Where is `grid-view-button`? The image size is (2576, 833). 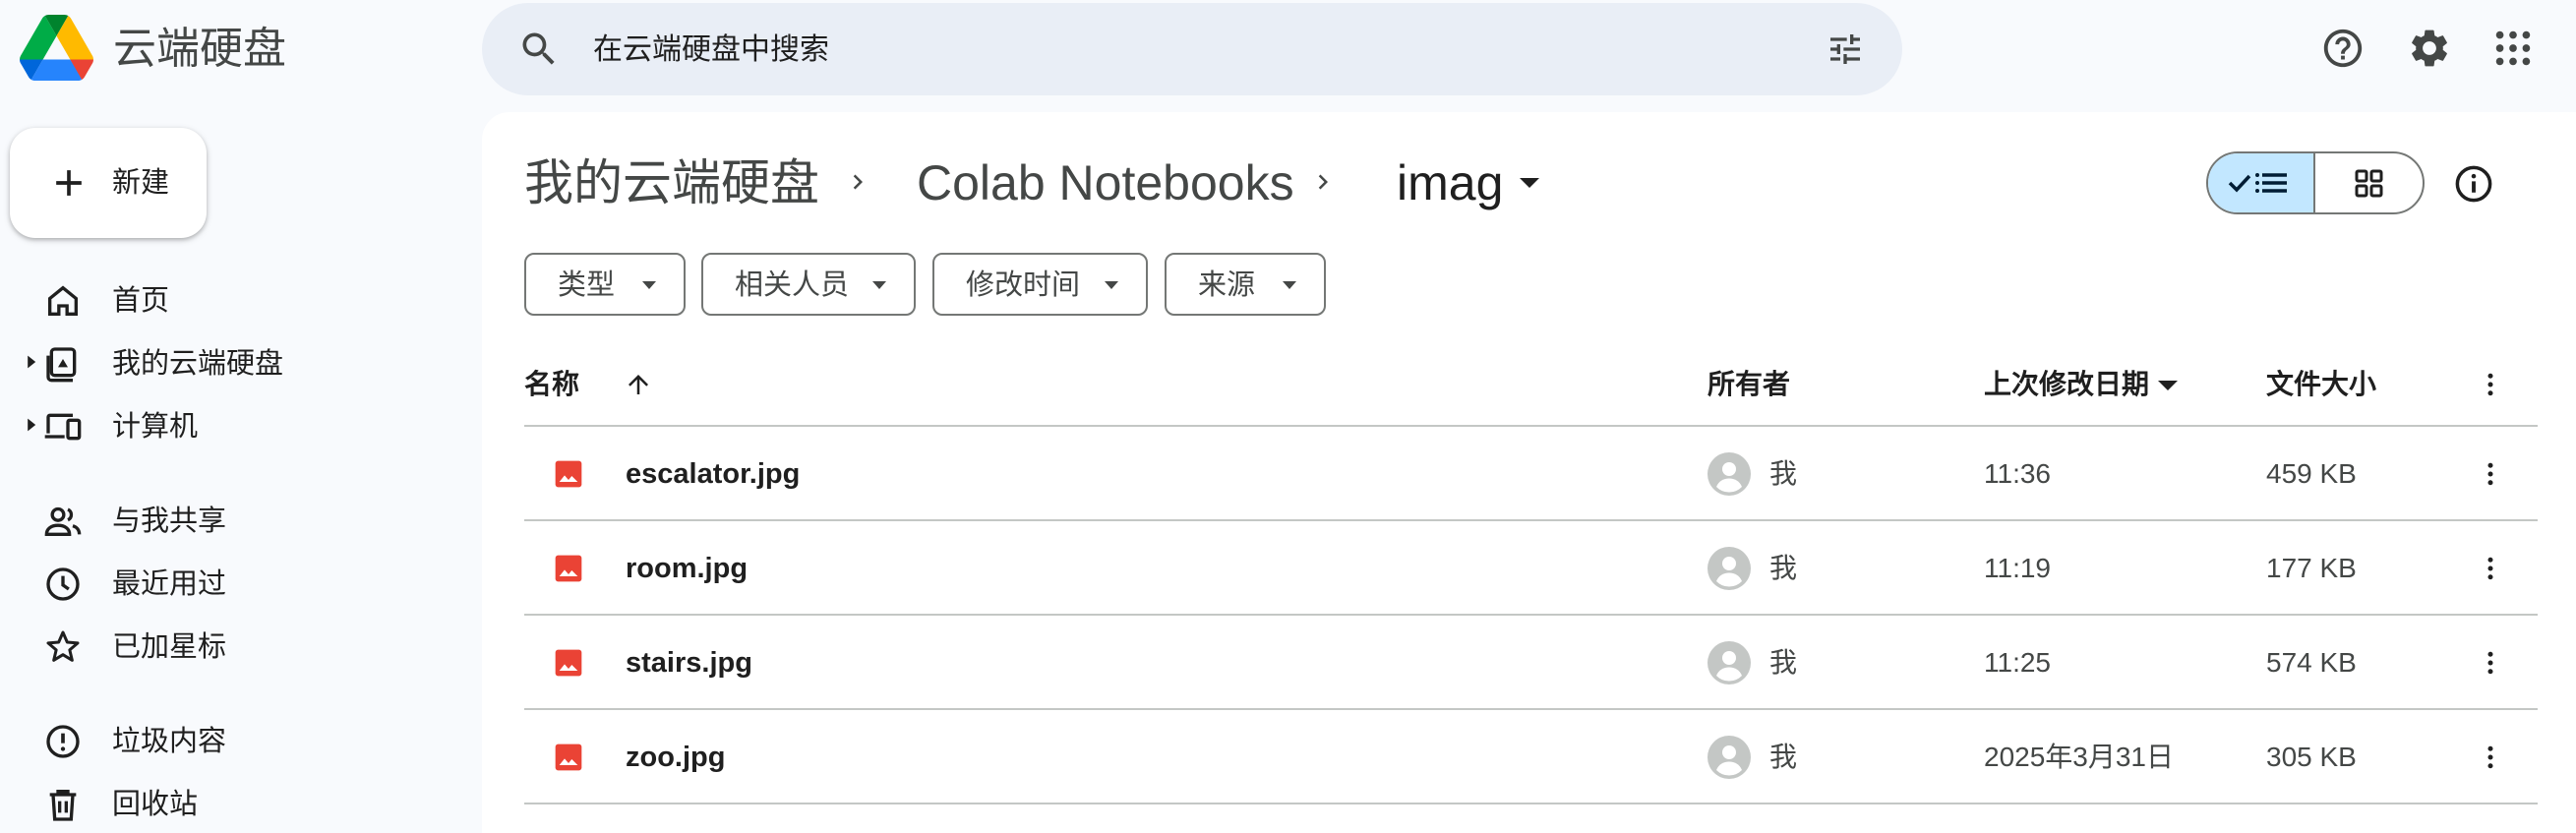 grid-view-button is located at coordinates (2369, 182).